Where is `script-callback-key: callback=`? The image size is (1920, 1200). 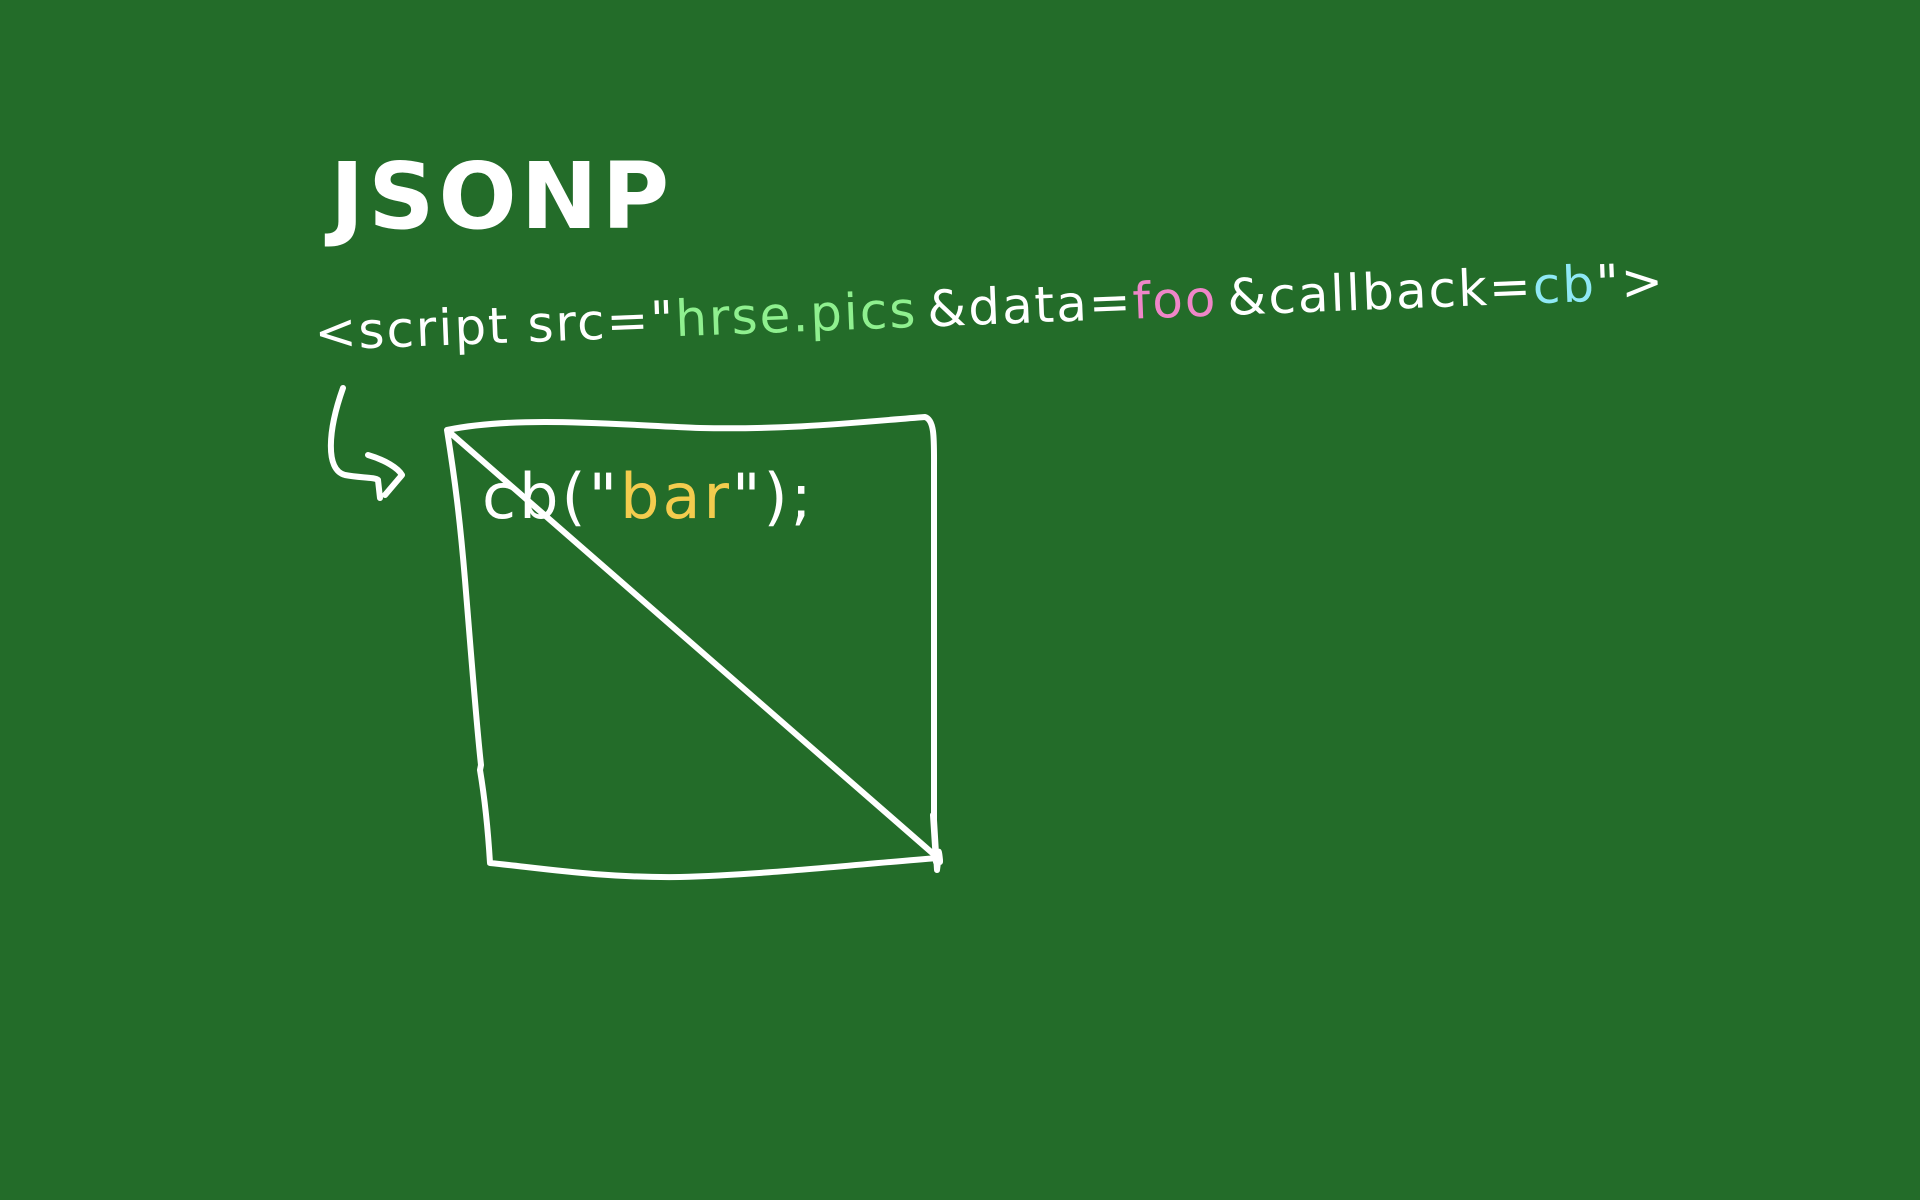
script-callback-key: callback= is located at coordinates (1400, 291).